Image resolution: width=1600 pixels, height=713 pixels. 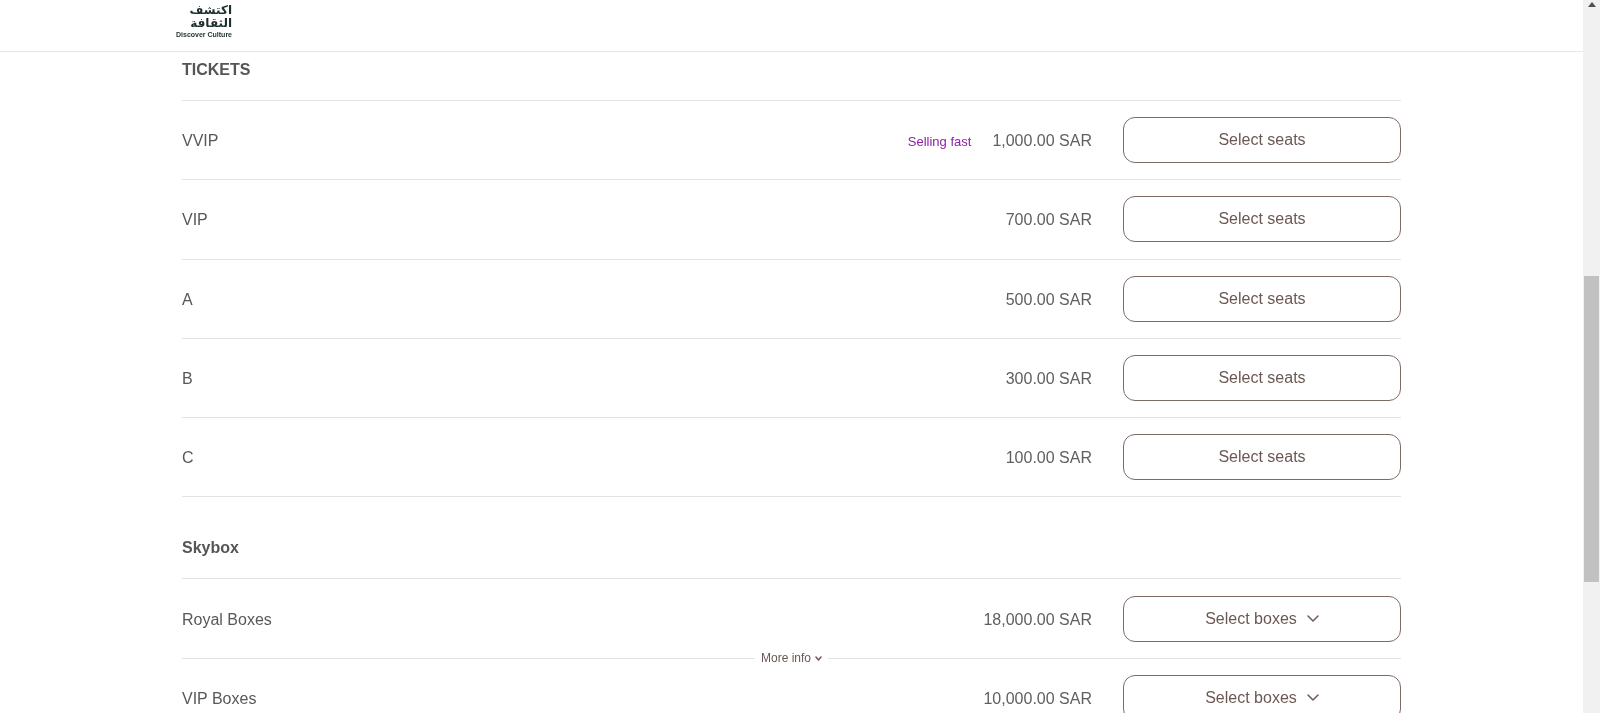 I want to click on scrollbar-track, so click(x=1591, y=356).